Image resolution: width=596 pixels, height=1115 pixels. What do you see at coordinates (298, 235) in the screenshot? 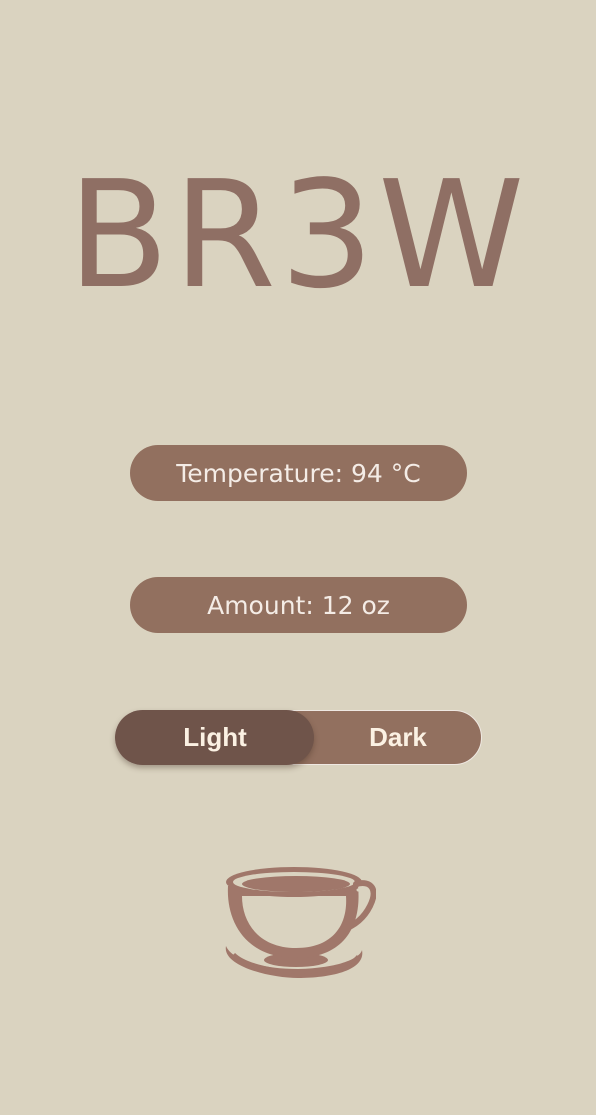
I see `app-title: BR3W` at bounding box center [298, 235].